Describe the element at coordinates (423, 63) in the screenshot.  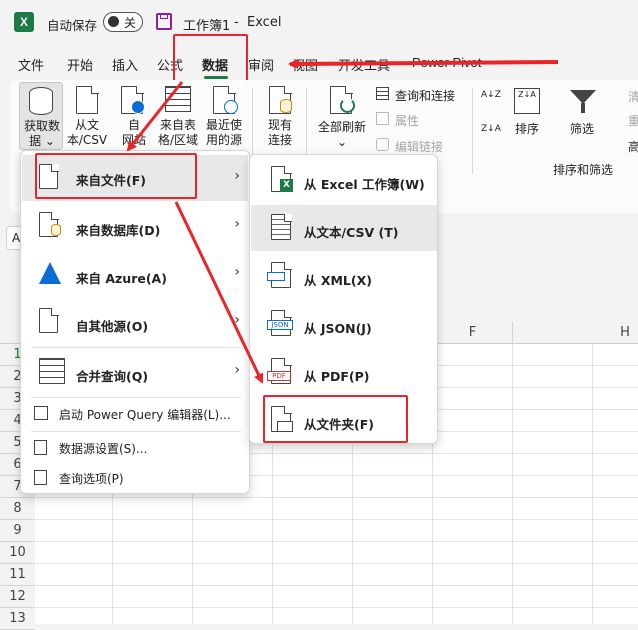
I see `arrow-to-data-tab` at that location.